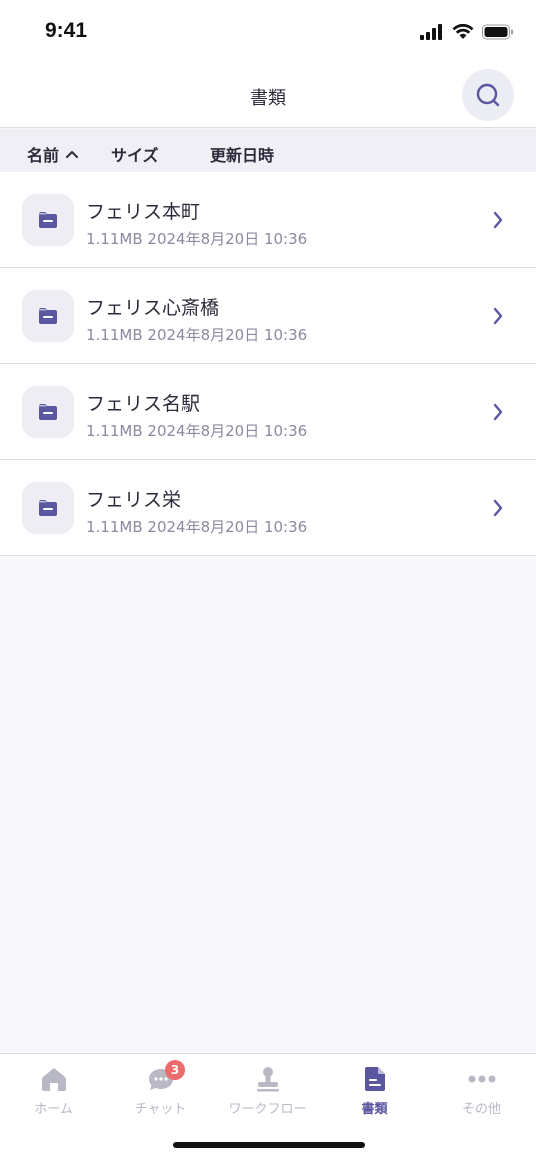 Image resolution: width=536 pixels, height=1160 pixels. Describe the element at coordinates (374, 1079) in the screenshot. I see `document-icon` at that location.